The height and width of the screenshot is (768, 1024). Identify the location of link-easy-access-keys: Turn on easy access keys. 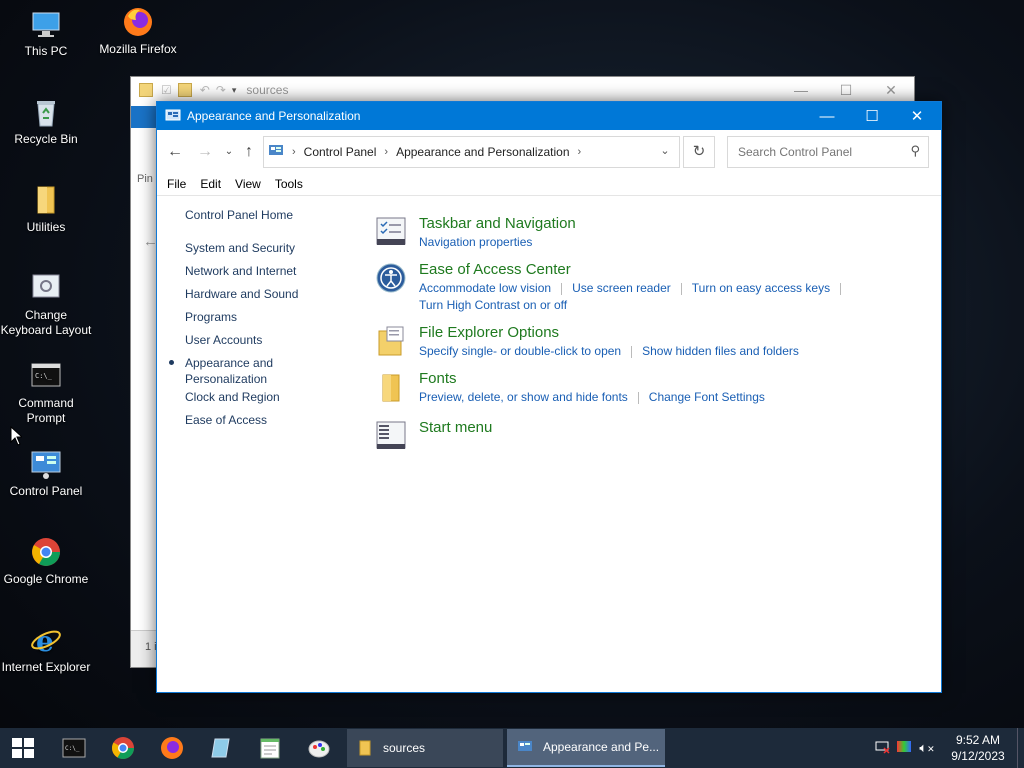
(761, 288).